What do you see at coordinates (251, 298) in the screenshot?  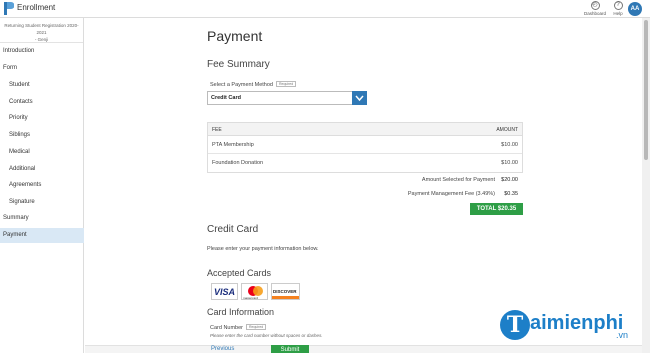 I see `mastercard-text: mastercard` at bounding box center [251, 298].